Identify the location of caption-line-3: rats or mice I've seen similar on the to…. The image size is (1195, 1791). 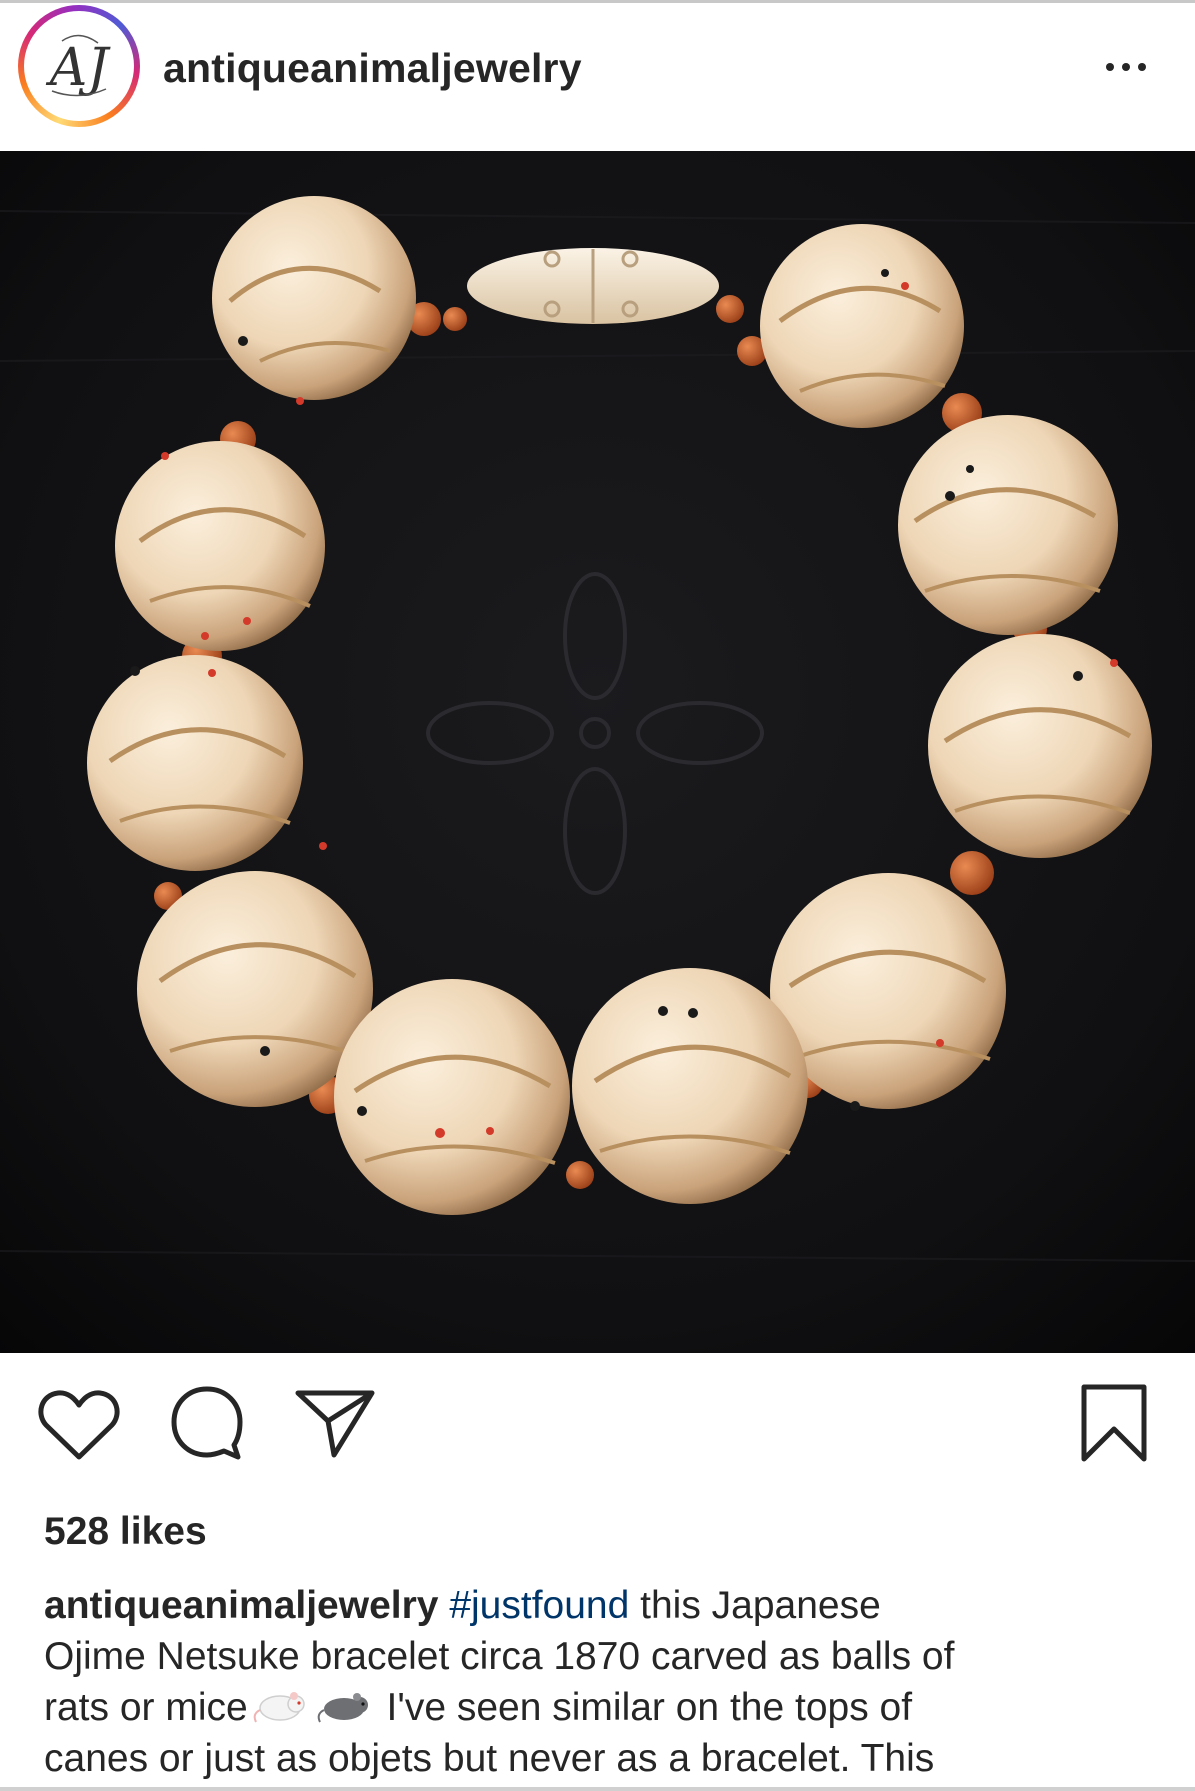
(604, 1707).